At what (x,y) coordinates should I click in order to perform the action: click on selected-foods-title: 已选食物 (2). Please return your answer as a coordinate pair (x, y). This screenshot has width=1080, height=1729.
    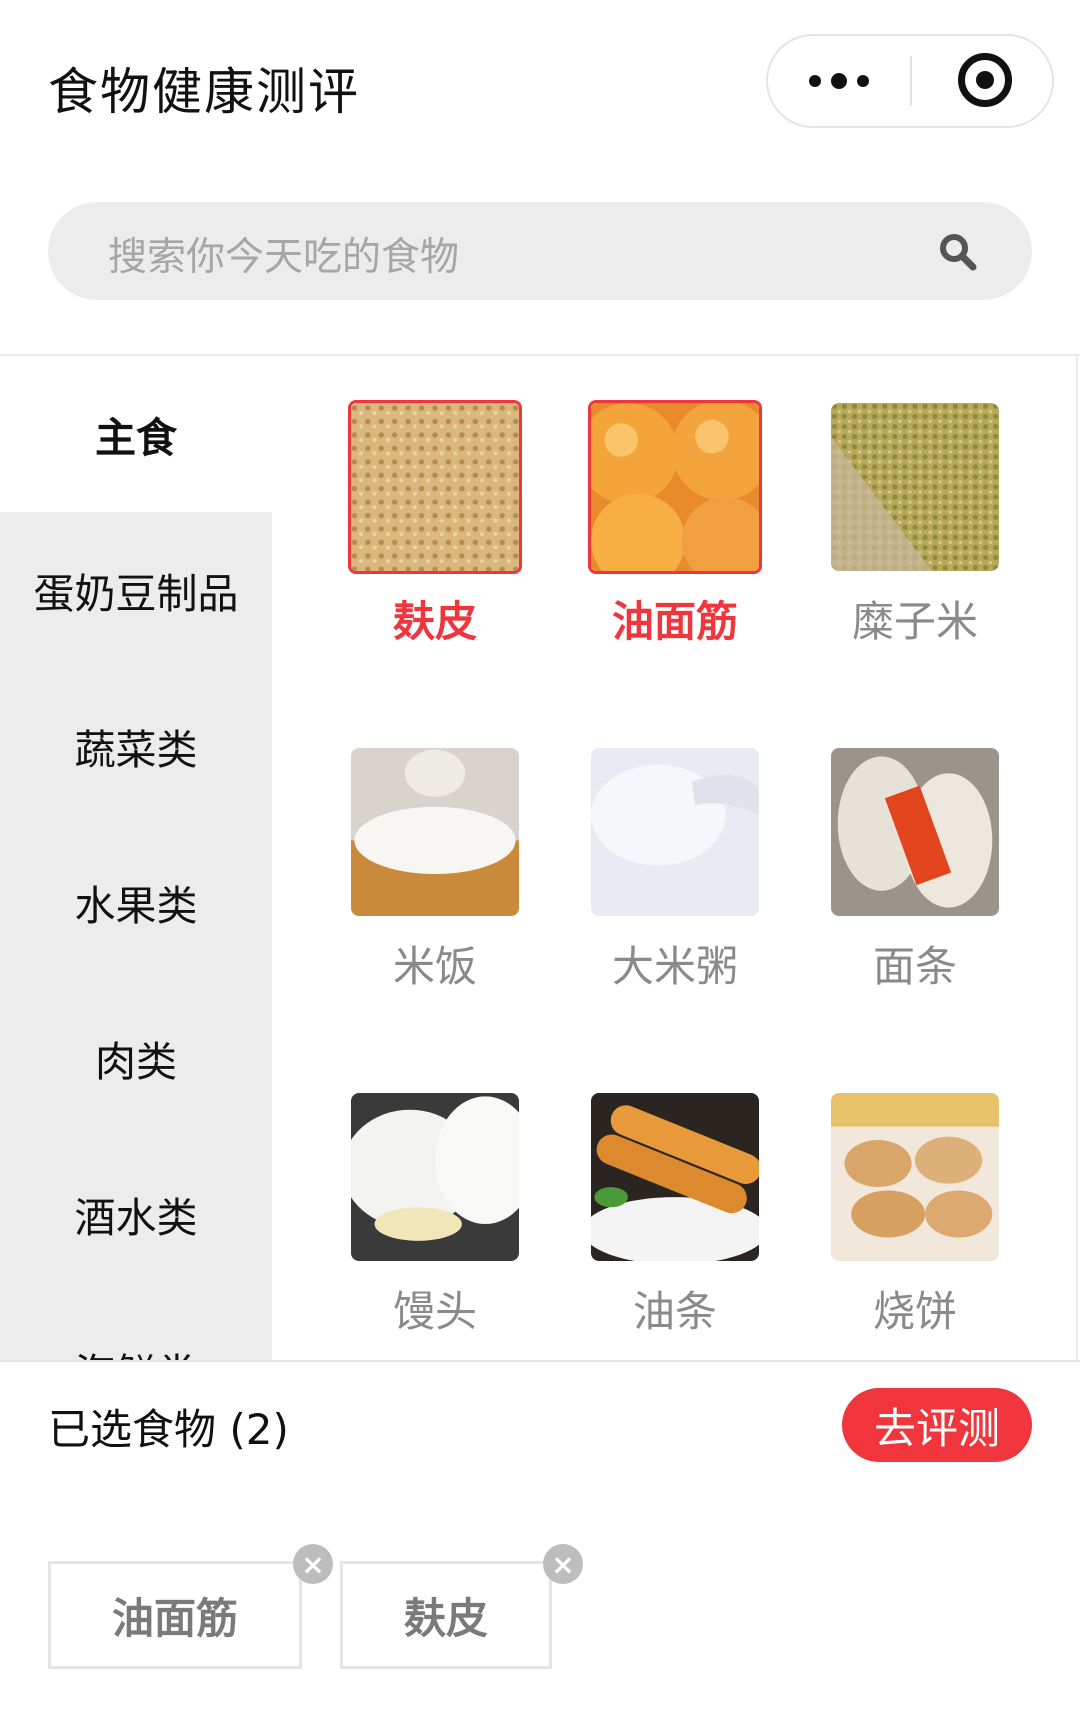
    Looking at the image, I should click on (168, 1429).